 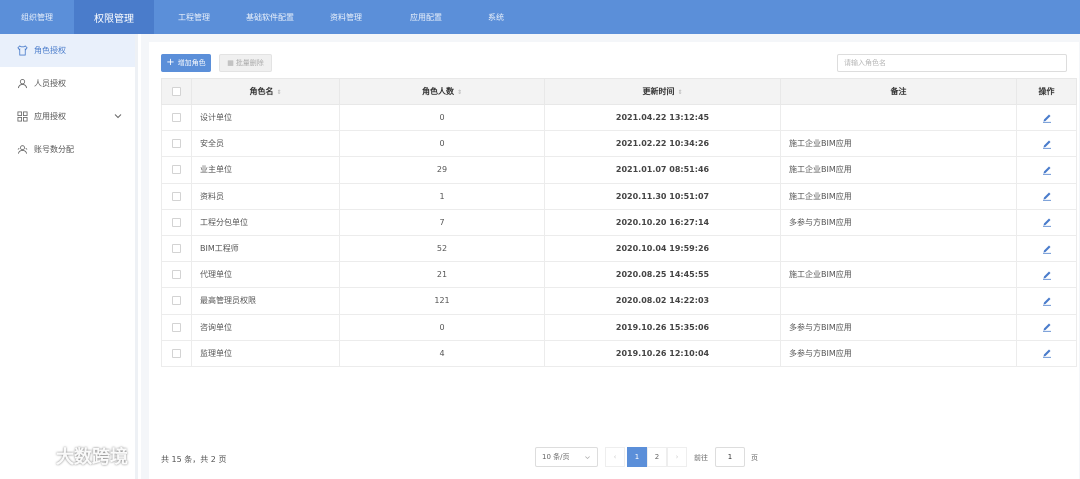 What do you see at coordinates (114, 17) in the screenshot?
I see `nav-permission-management: 权限管理` at bounding box center [114, 17].